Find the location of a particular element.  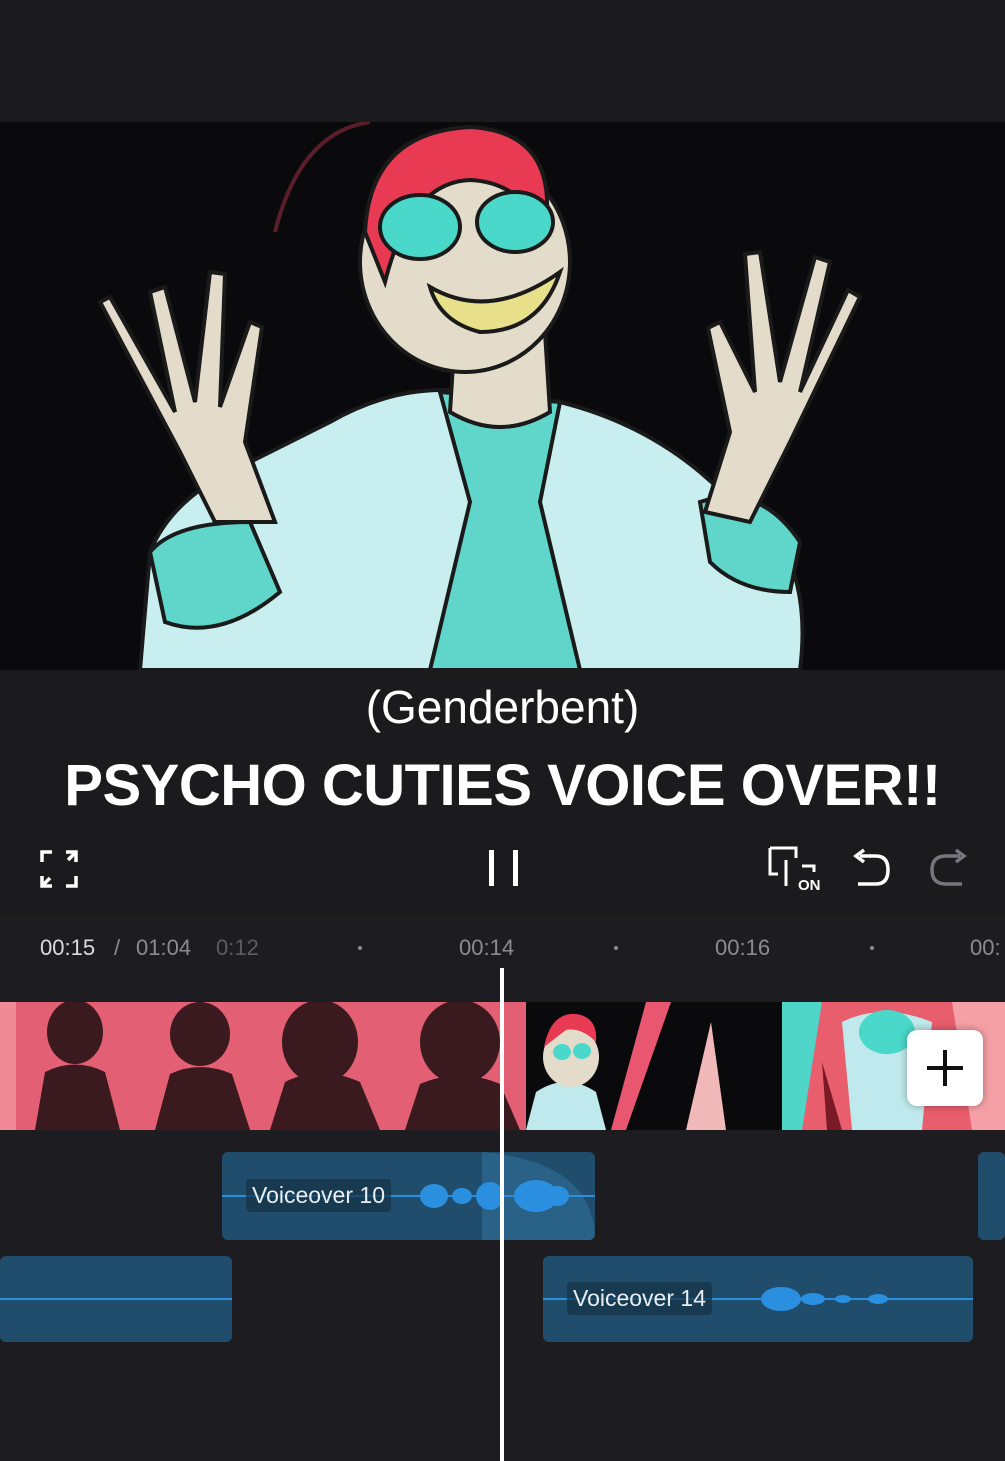

audio-clip-right-edge is located at coordinates (991, 1196).